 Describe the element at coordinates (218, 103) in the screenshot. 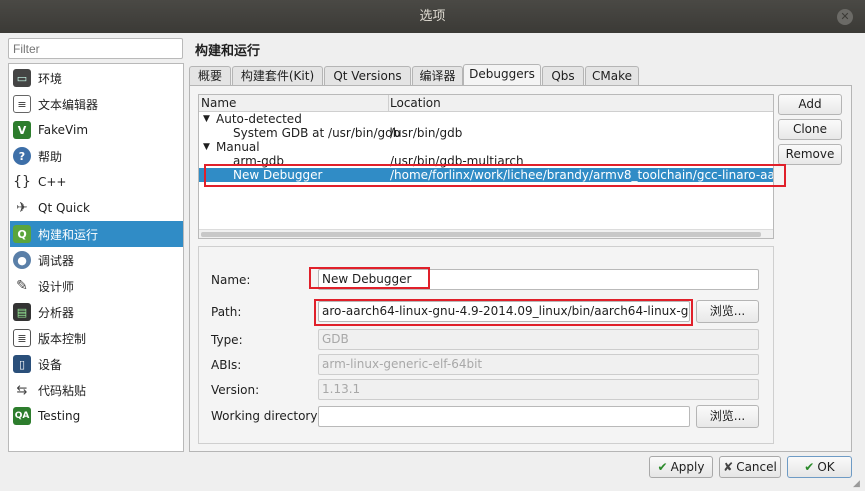

I see `column-name: Name` at that location.